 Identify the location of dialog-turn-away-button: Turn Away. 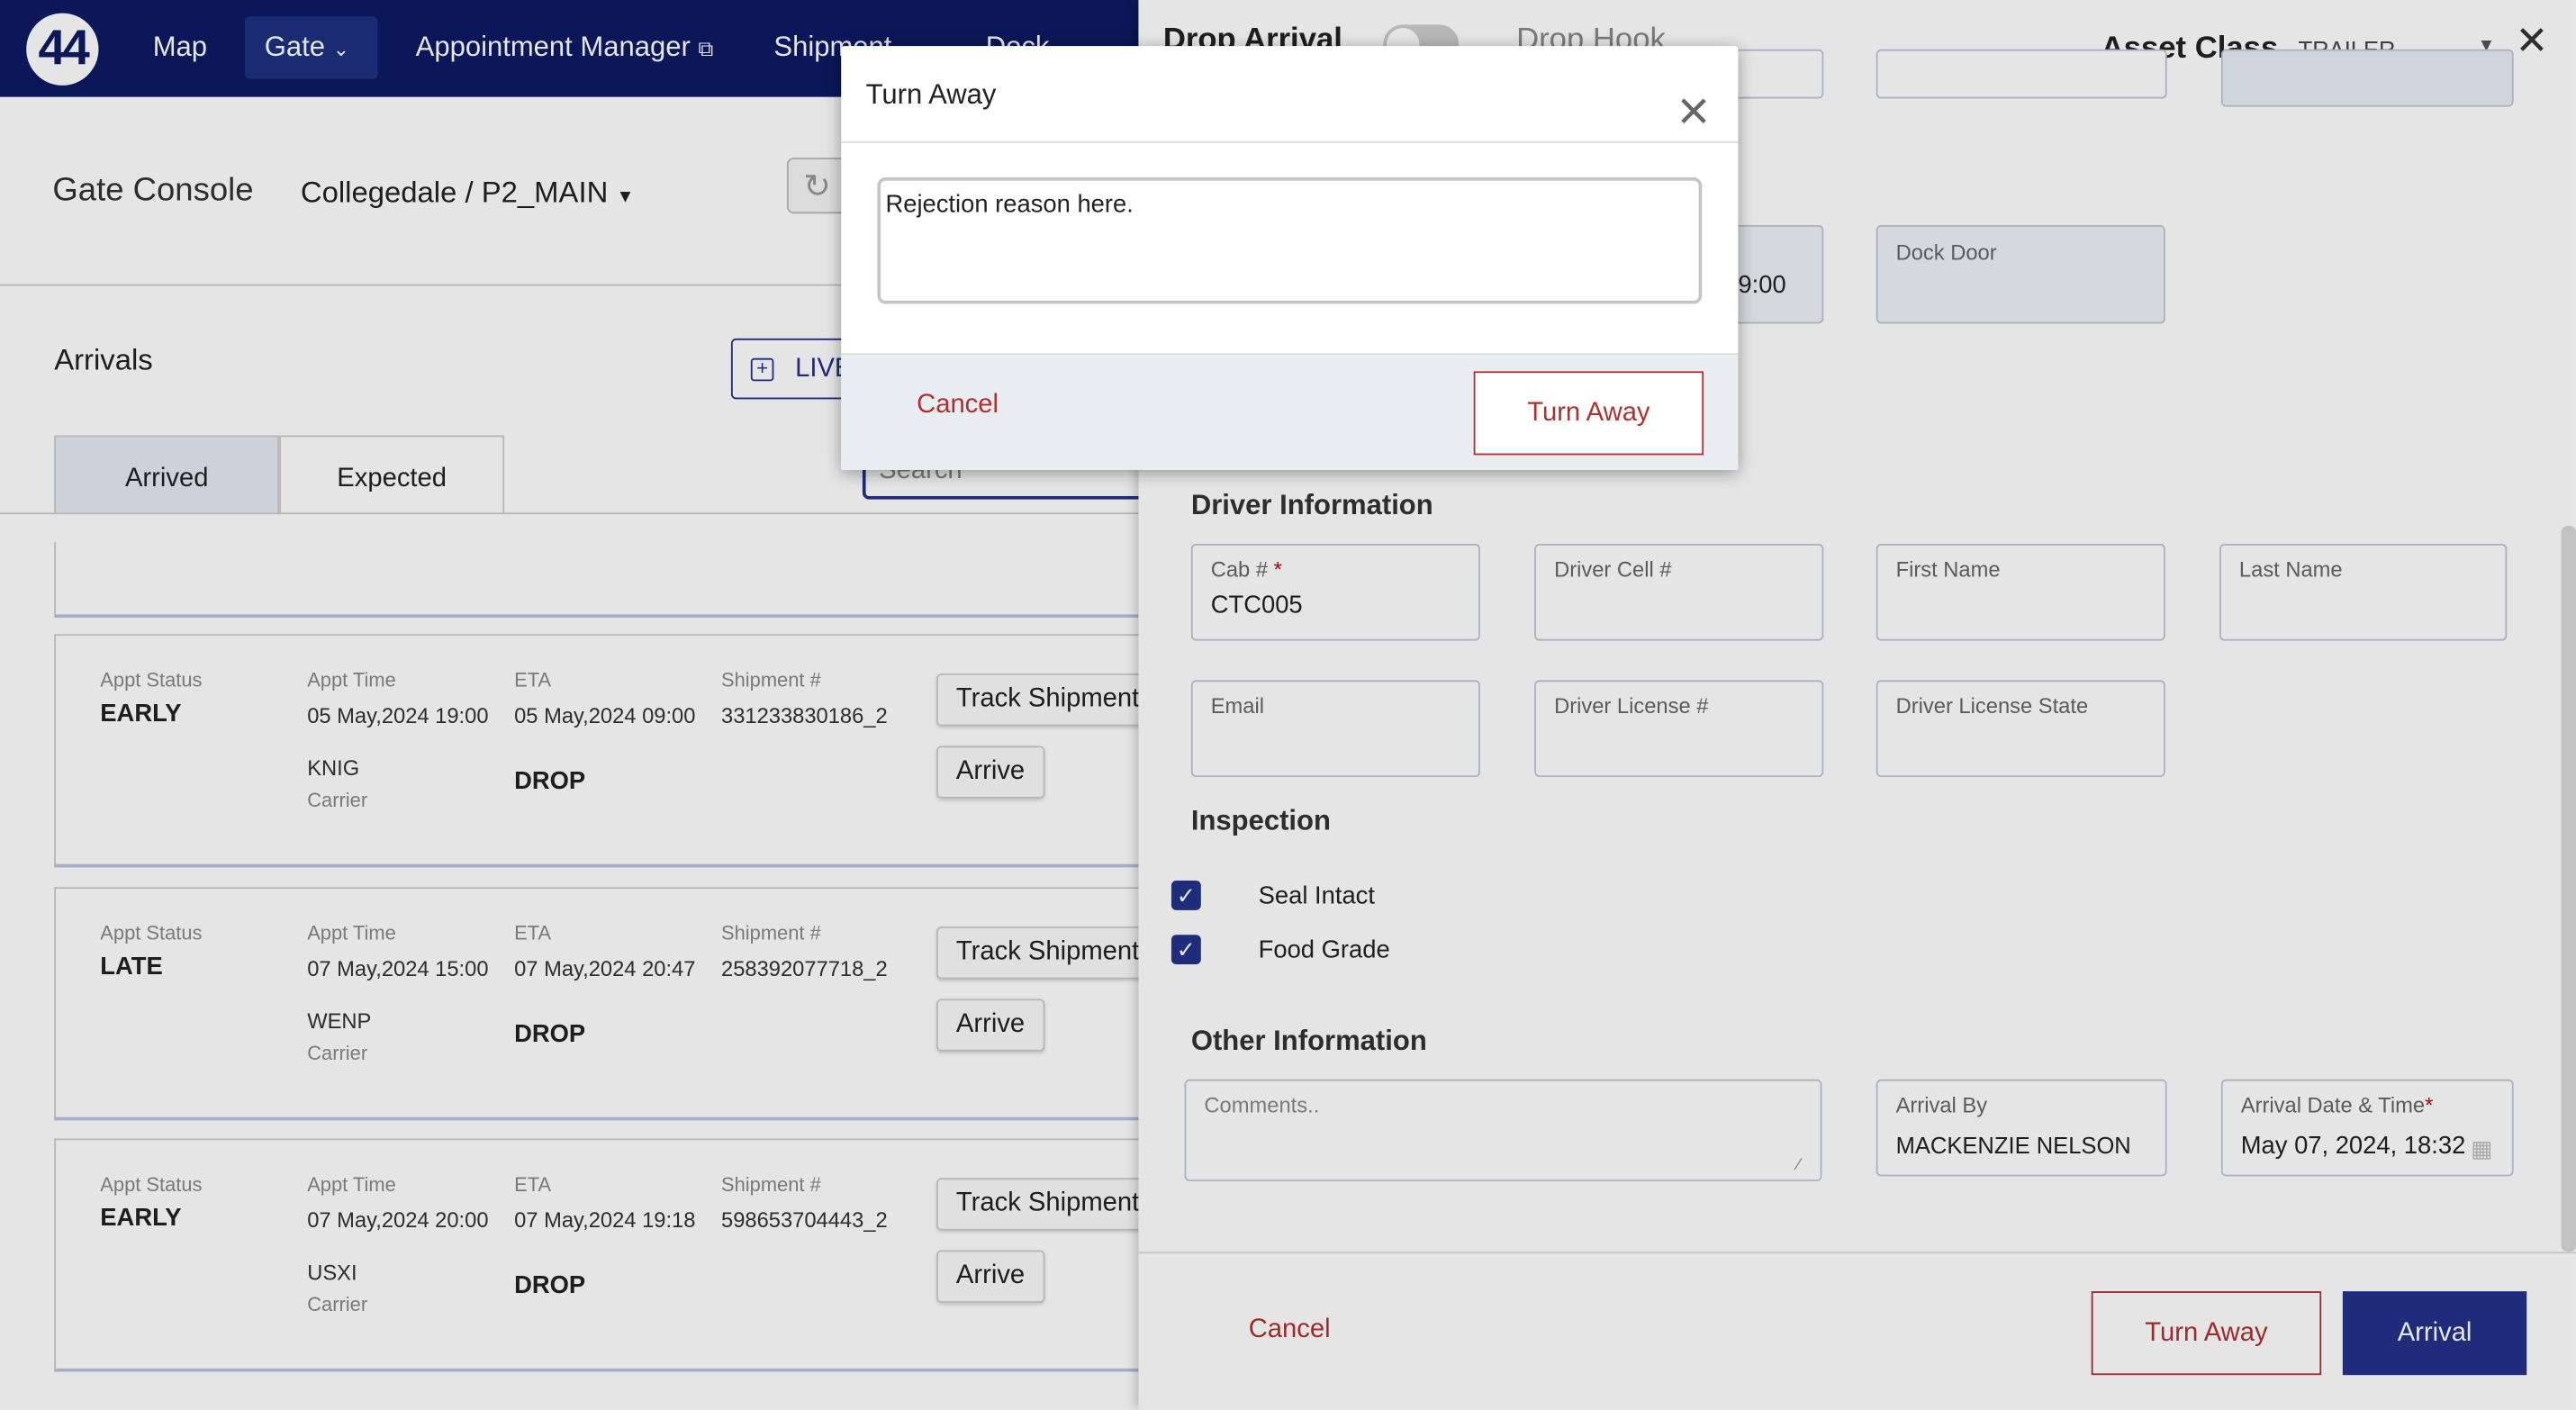
(1588, 413).